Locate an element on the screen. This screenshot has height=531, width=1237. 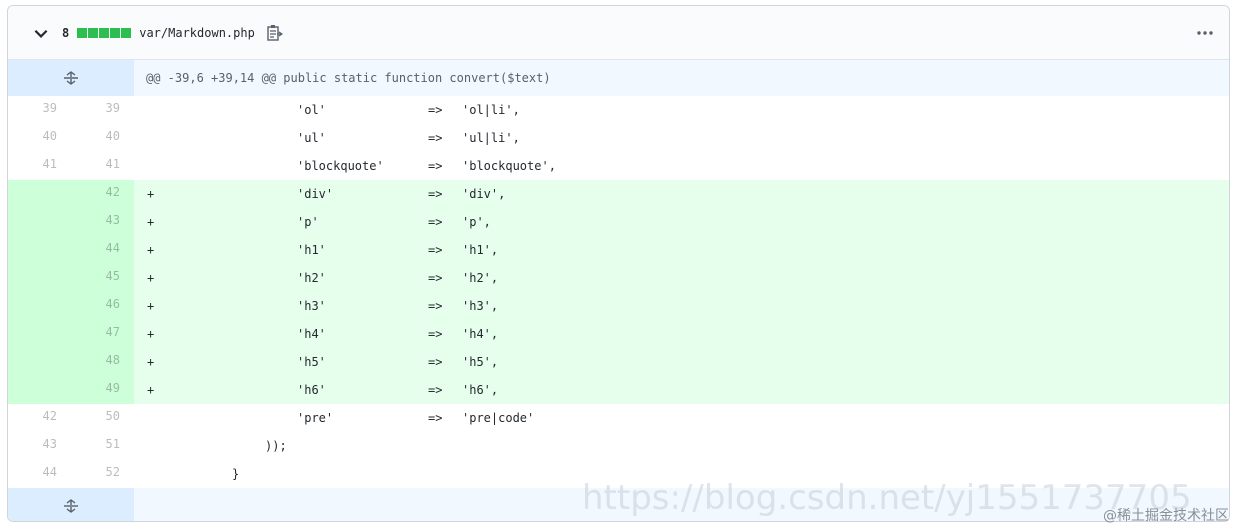
old-line-number: 39 is located at coordinates (39, 110).